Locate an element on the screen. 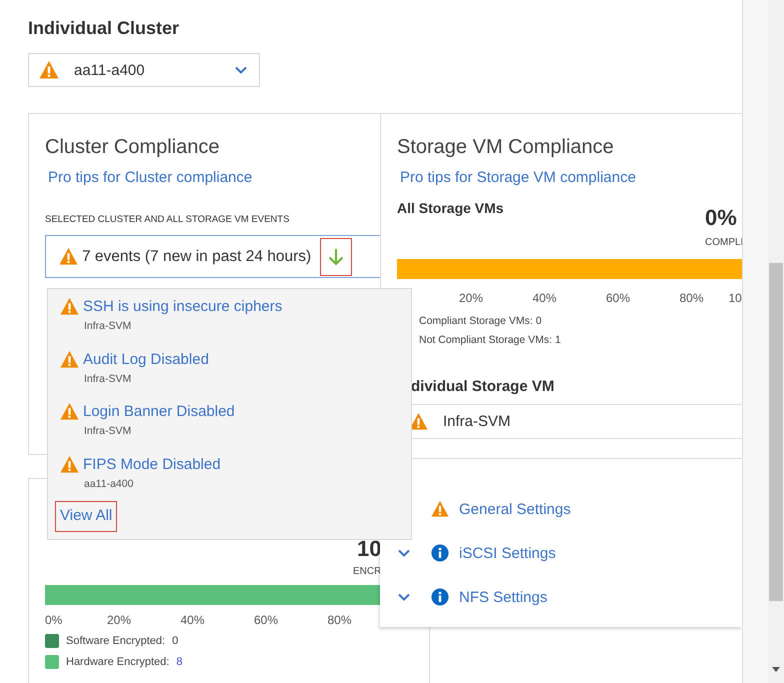 This screenshot has width=784, height=683. legend-count: 0 is located at coordinates (175, 641).